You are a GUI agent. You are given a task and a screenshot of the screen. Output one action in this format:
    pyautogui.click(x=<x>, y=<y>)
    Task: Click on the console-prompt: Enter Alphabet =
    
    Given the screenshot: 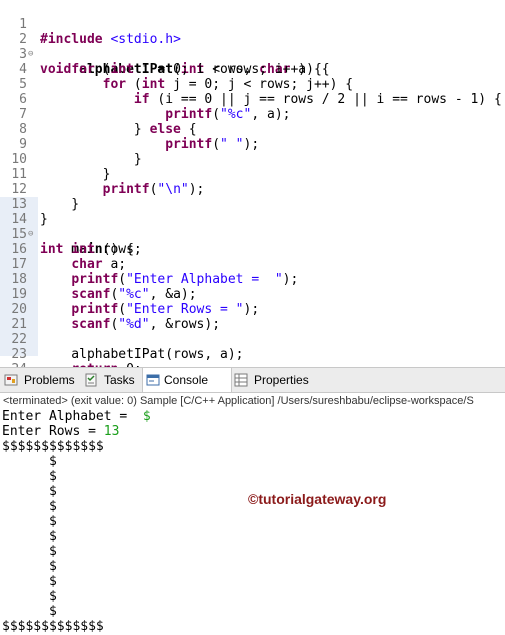 What is the action you would take?
    pyautogui.click(x=72, y=416)
    